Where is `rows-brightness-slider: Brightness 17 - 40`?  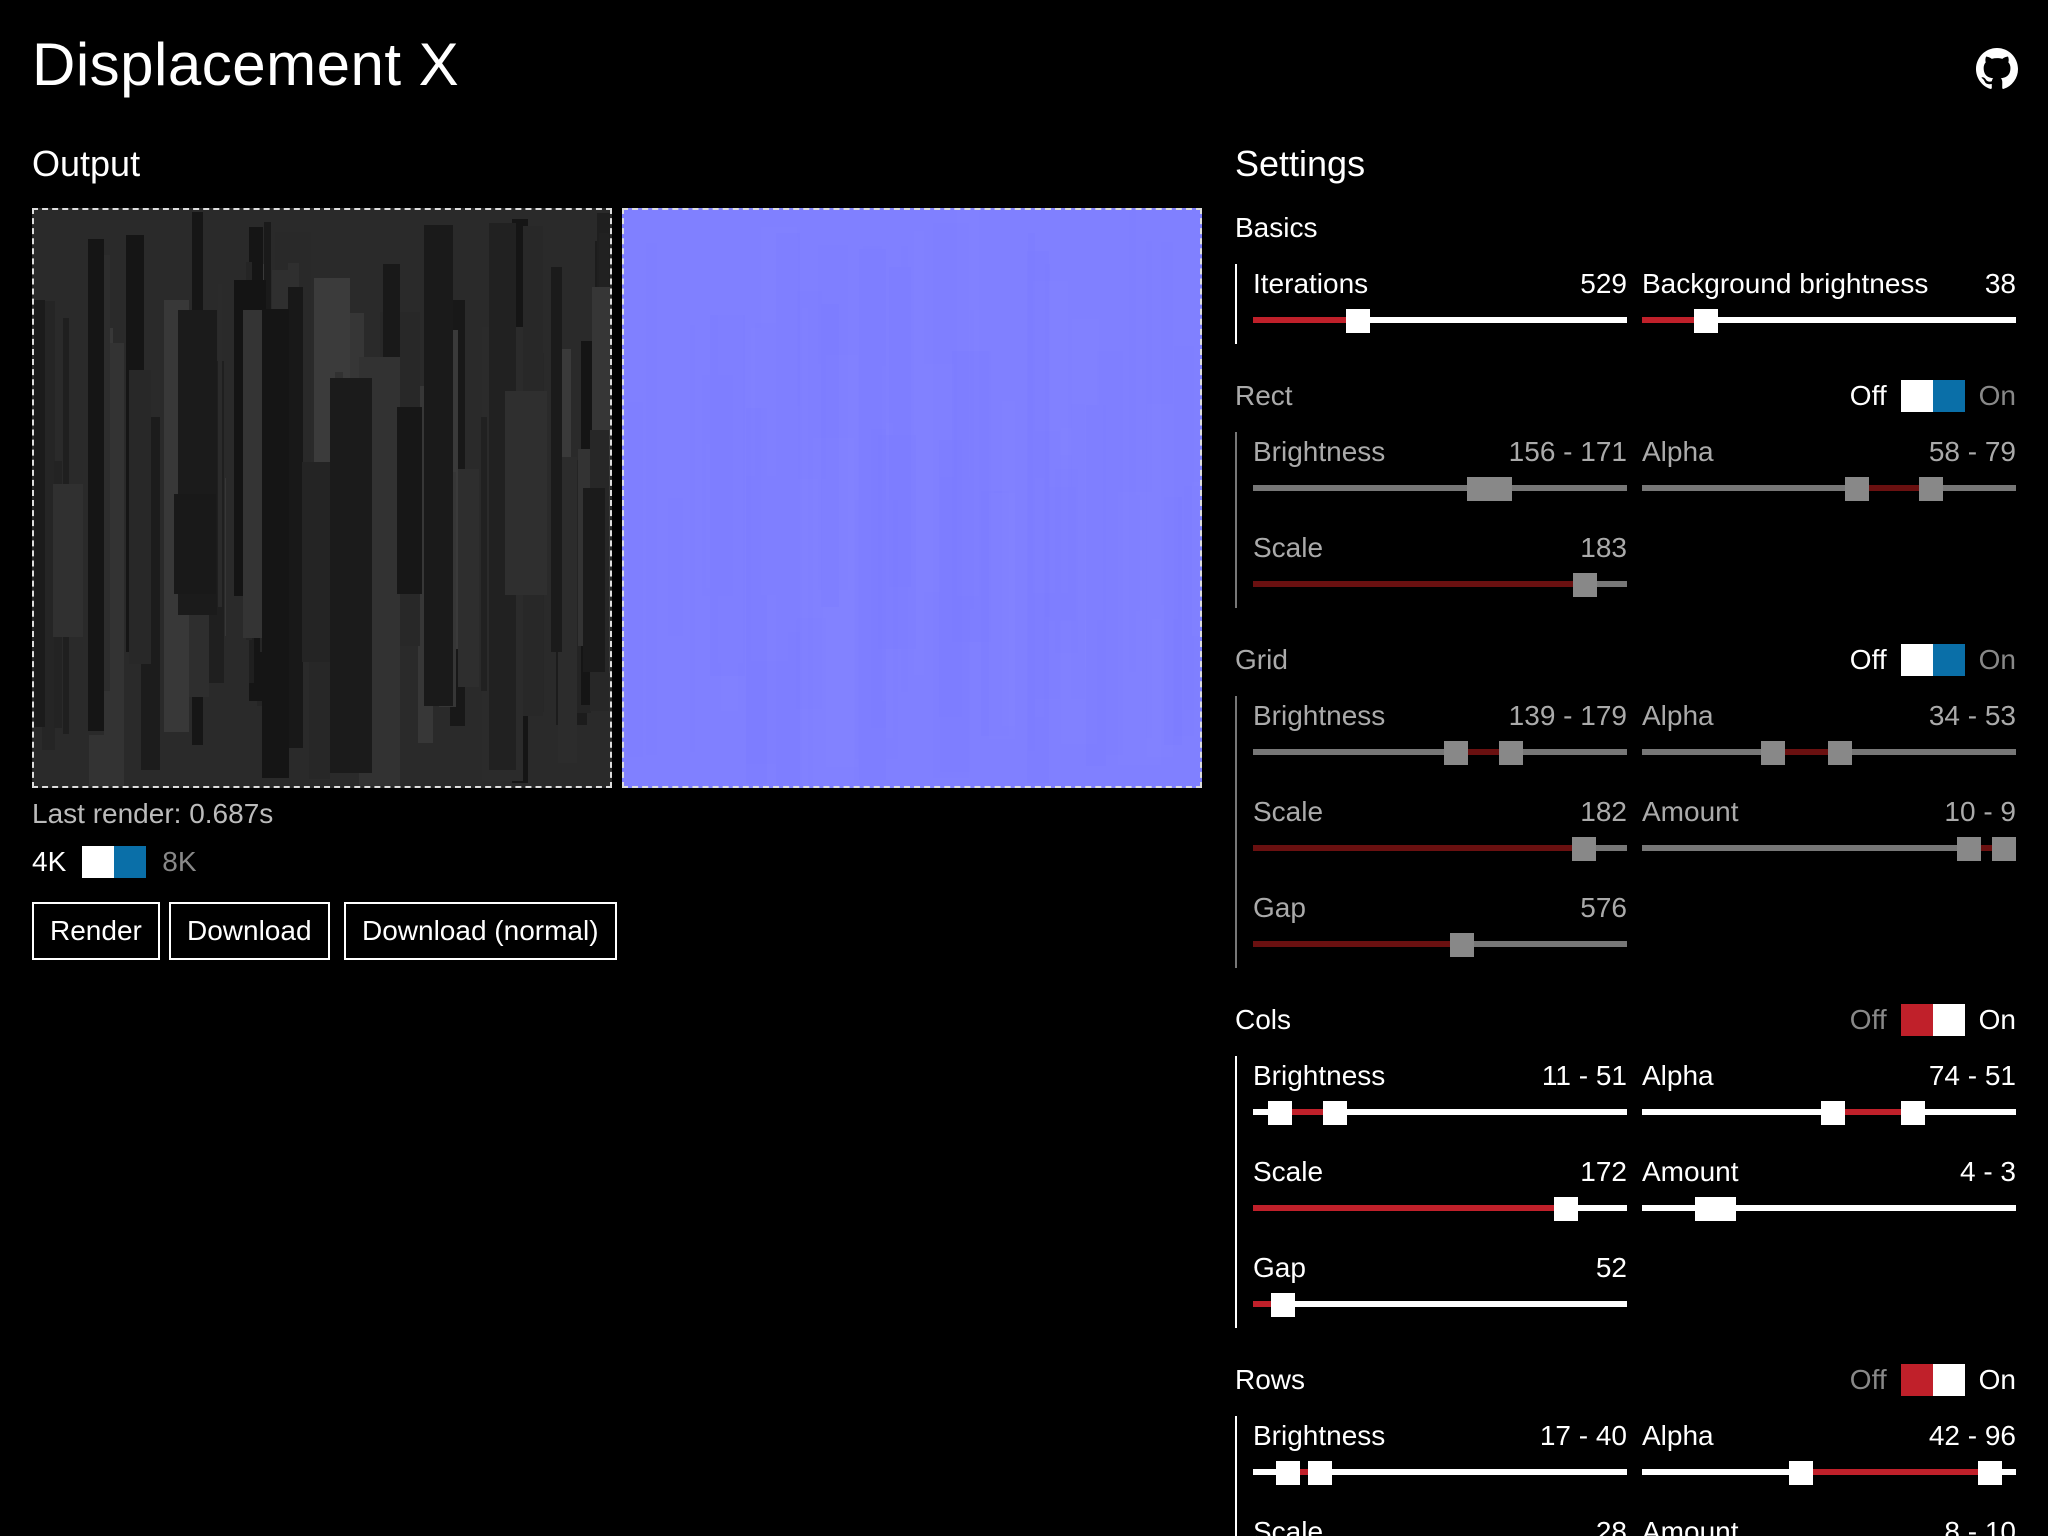 rows-brightness-slider: Brightness 17 - 40 is located at coordinates (1440, 1463).